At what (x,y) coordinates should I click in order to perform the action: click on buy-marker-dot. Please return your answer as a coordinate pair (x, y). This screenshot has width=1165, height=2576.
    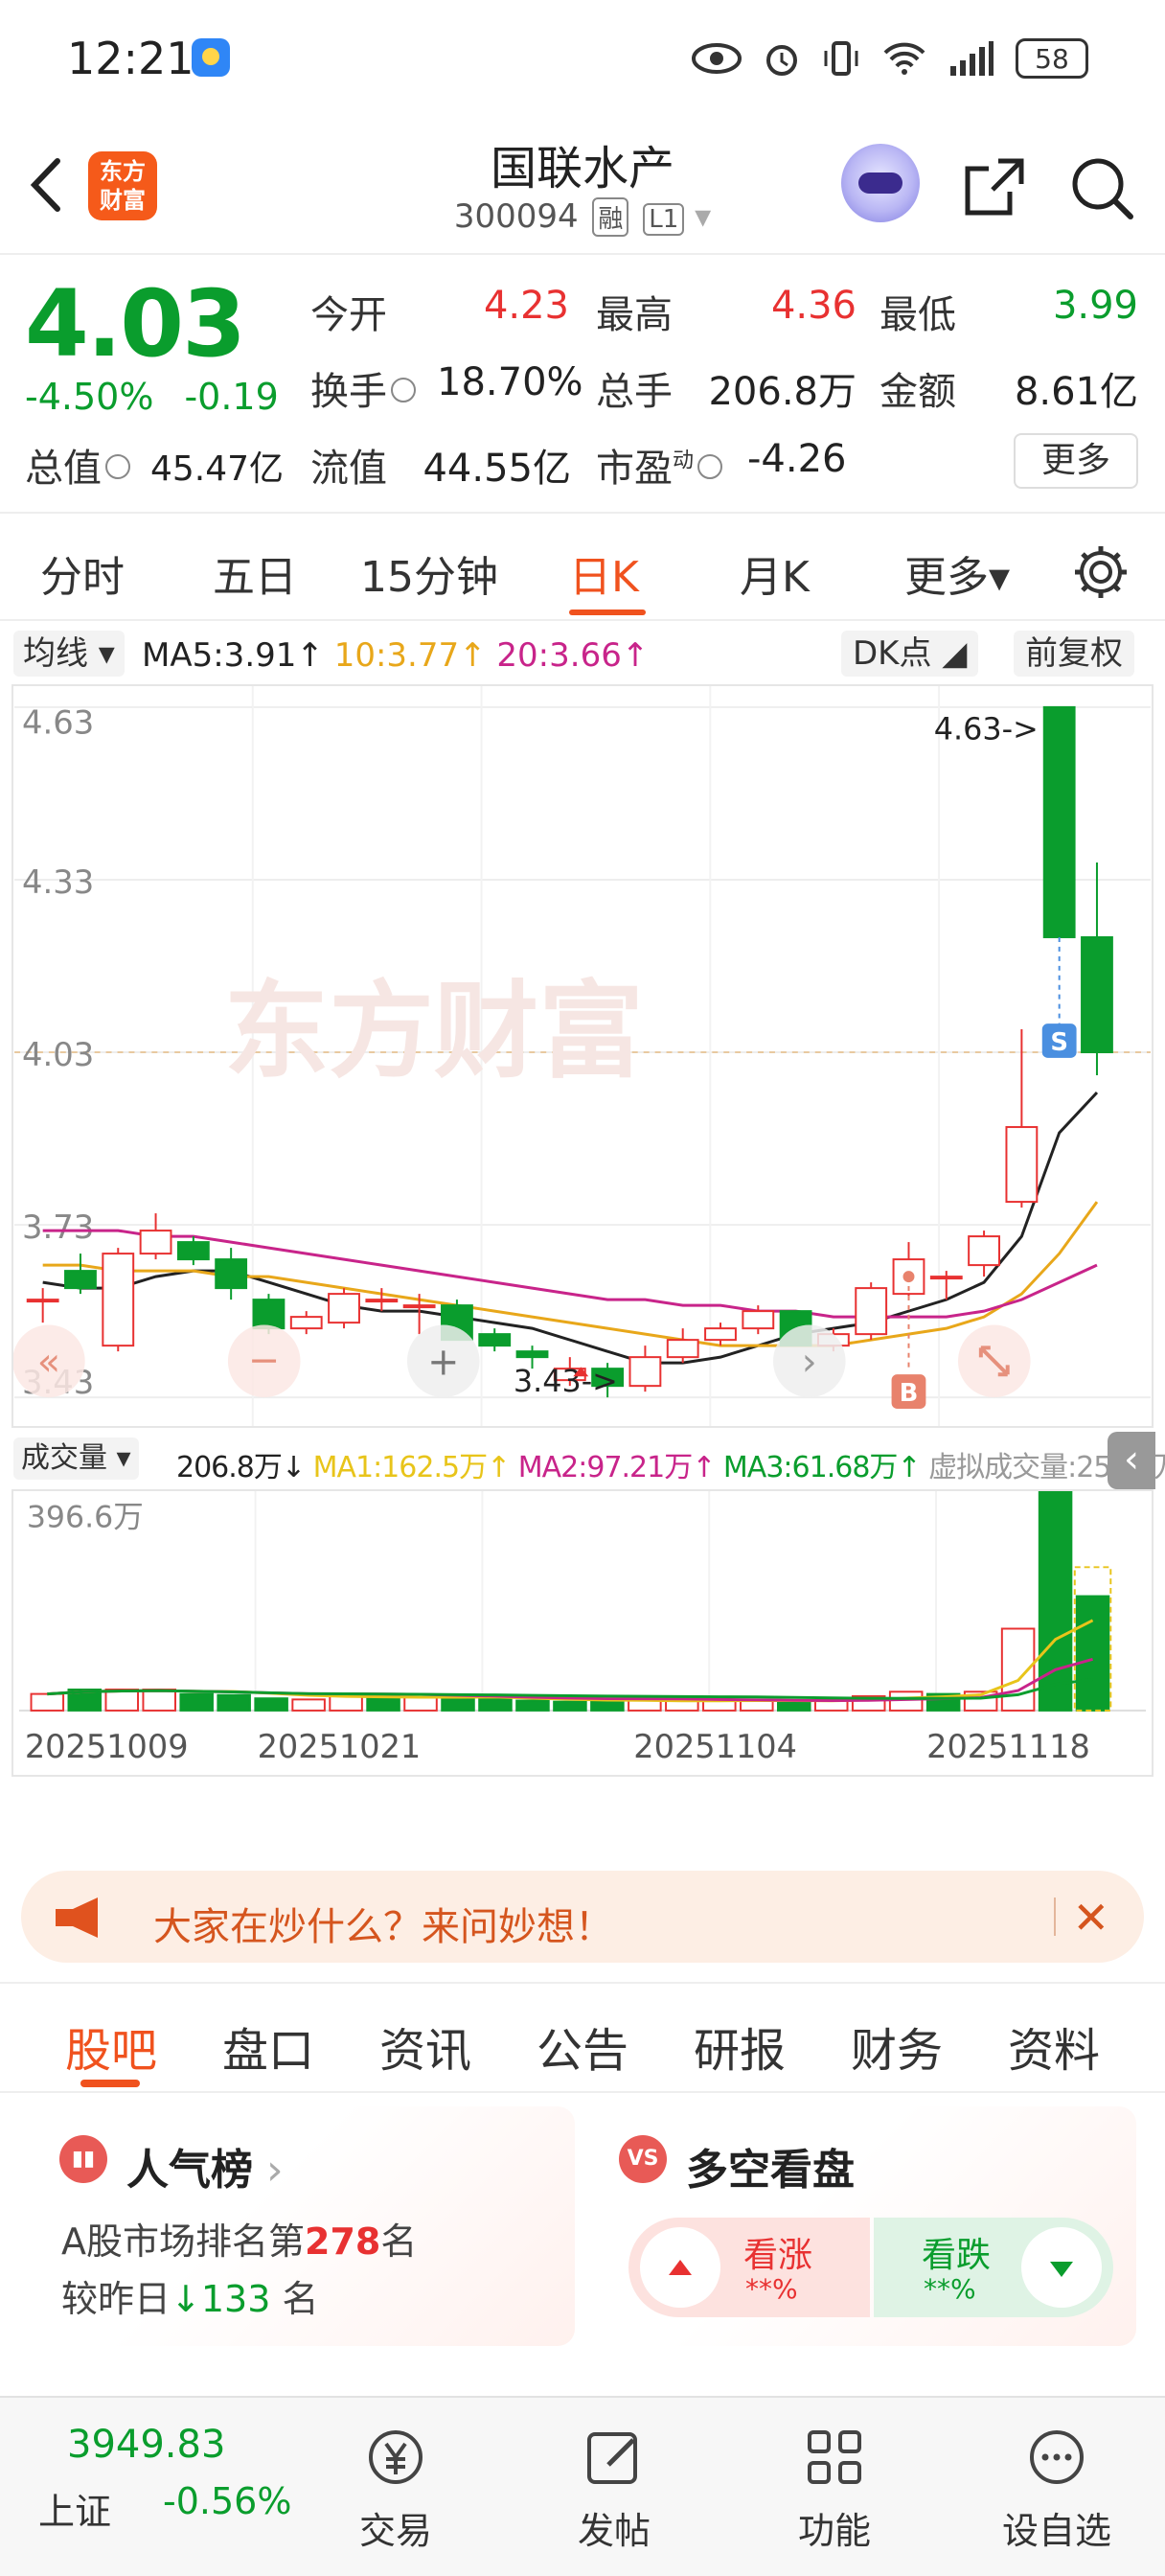
    Looking at the image, I should click on (909, 1277).